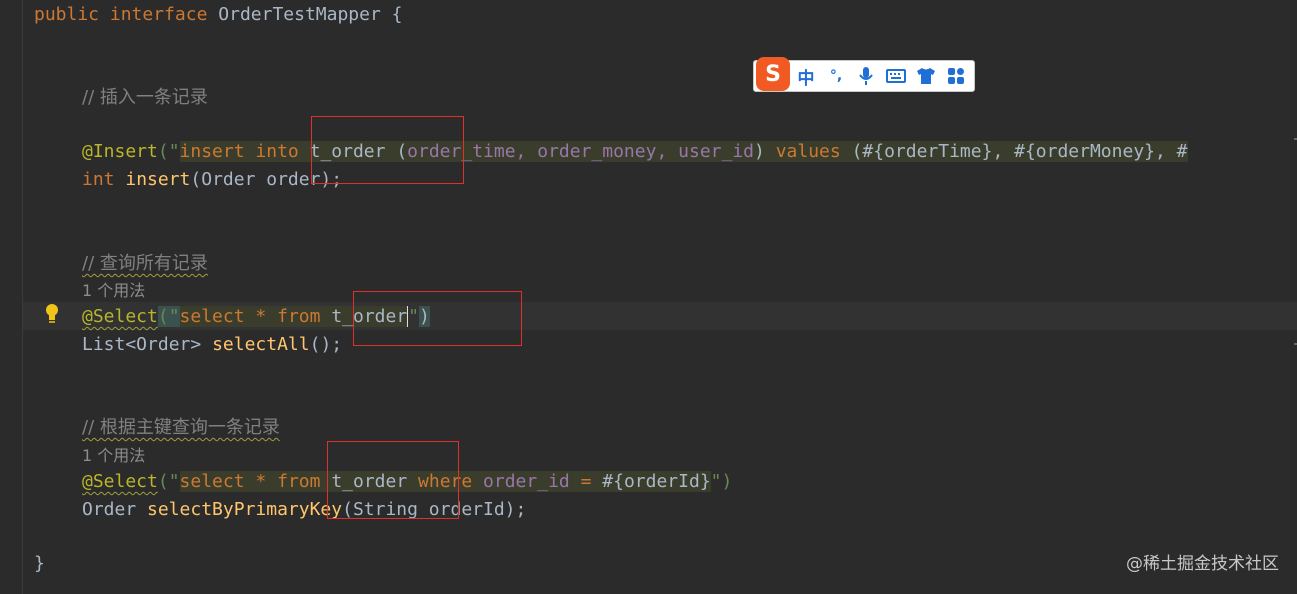  Describe the element at coordinates (11, 297) in the screenshot. I see `editor-gutter` at that location.